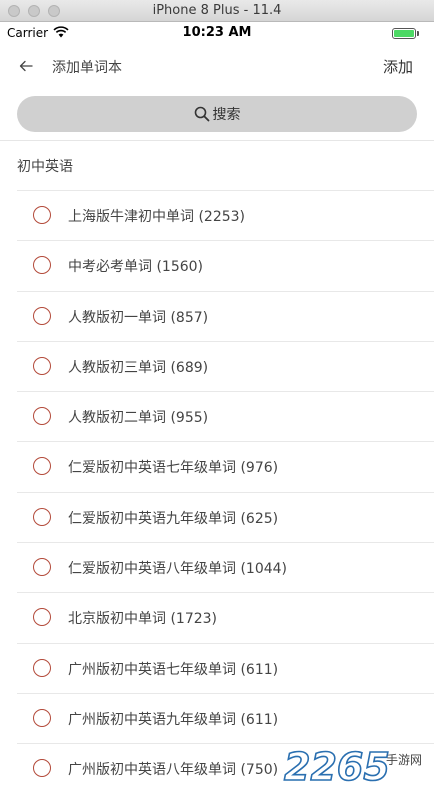  I want to click on list-item-label: 北京版初中单词 (1723), so click(143, 619).